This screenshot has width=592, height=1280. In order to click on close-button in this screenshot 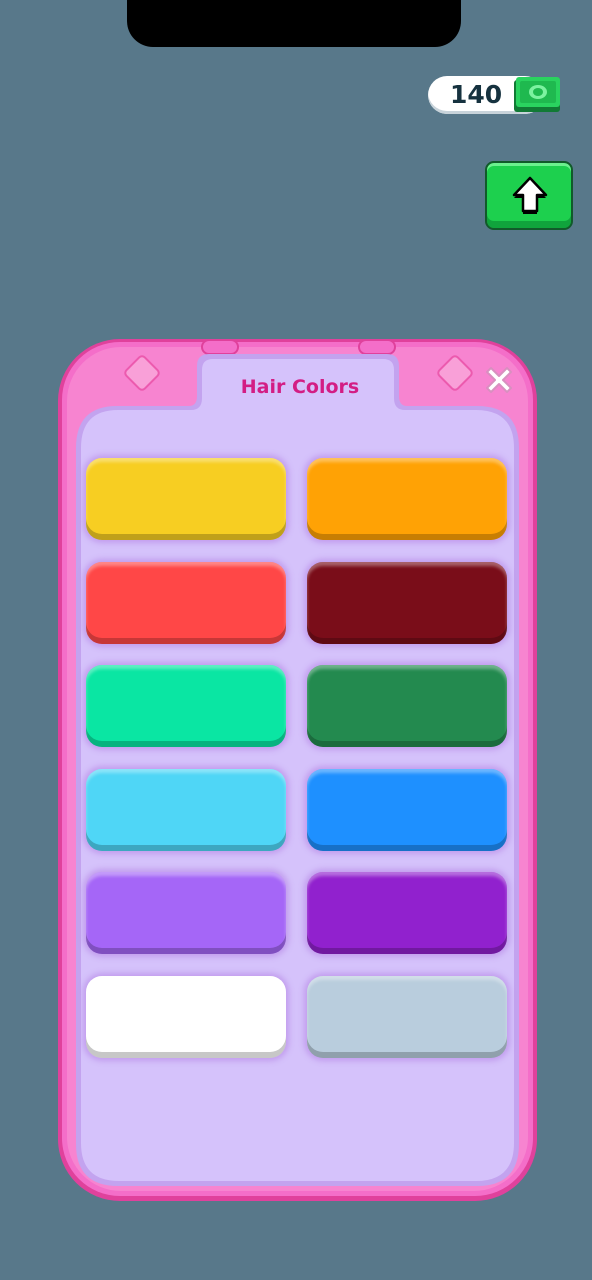, I will do `click(499, 380)`.